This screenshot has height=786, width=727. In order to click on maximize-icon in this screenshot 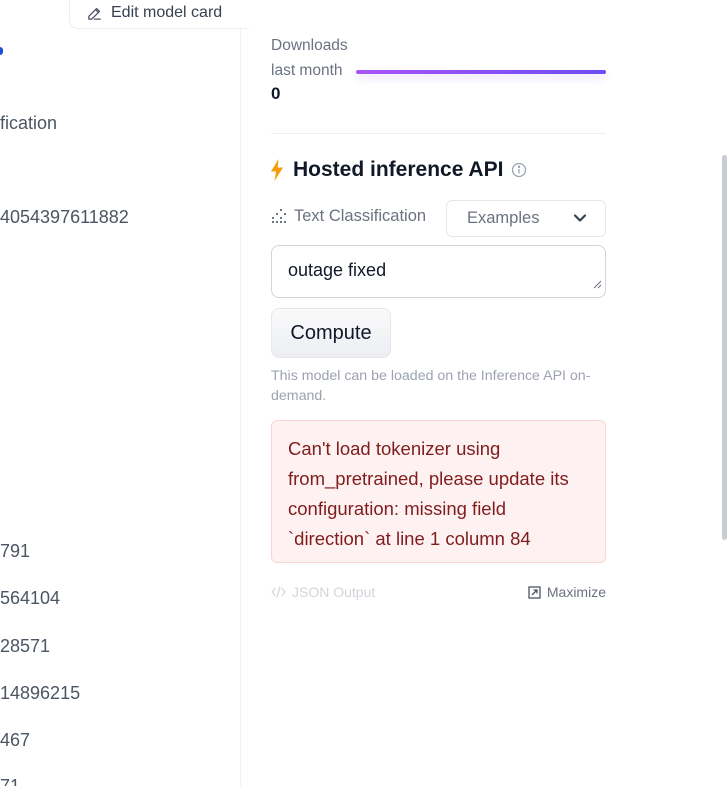, I will do `click(534, 592)`.